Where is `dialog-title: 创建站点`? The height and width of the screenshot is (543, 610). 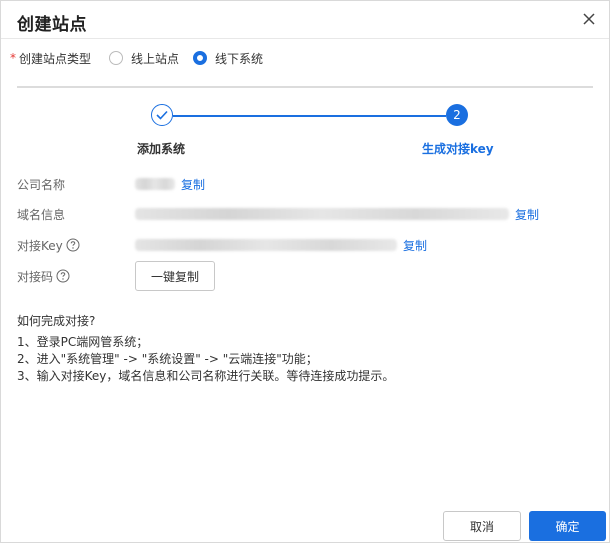
dialog-title: 创建站点 is located at coordinates (52, 25).